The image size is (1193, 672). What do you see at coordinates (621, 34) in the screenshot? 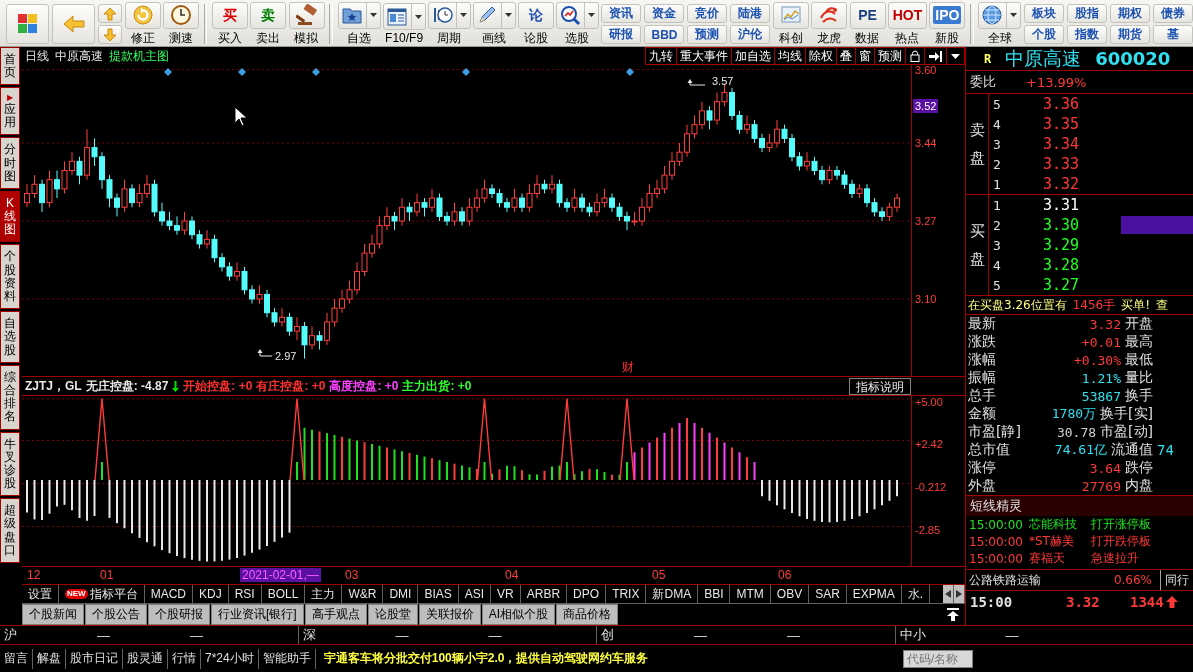
I see `toolbar-button: 研报` at bounding box center [621, 34].